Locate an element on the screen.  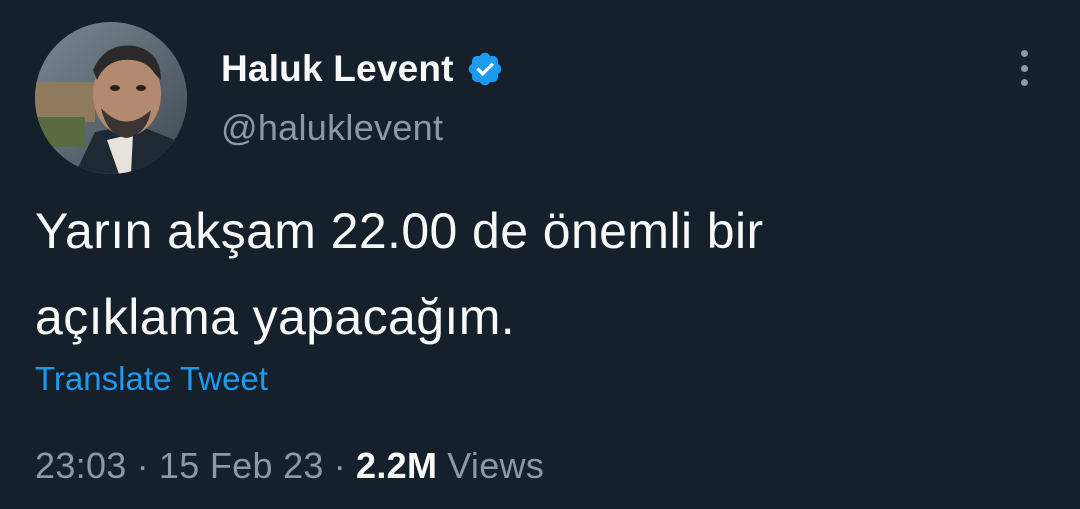
more-vertical-icon is located at coordinates (1024, 68).